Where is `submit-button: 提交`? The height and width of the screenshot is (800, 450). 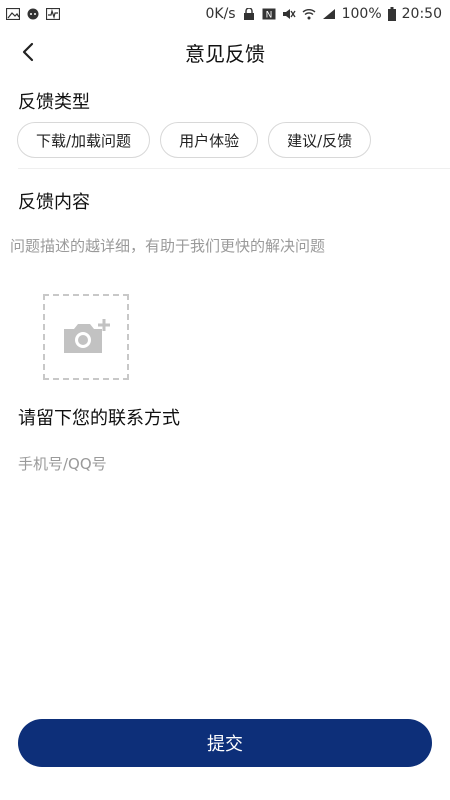
submit-button: 提交 is located at coordinates (225, 743).